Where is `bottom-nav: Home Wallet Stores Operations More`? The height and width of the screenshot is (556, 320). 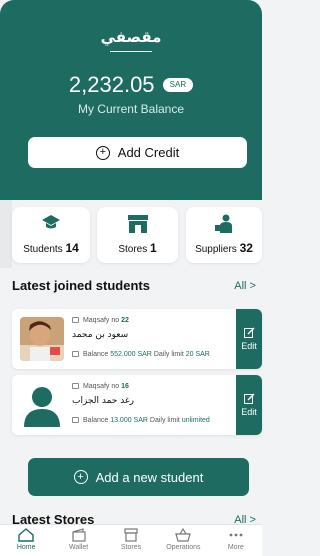 bottom-nav: Home Wallet Stores Operations More is located at coordinates (131, 540).